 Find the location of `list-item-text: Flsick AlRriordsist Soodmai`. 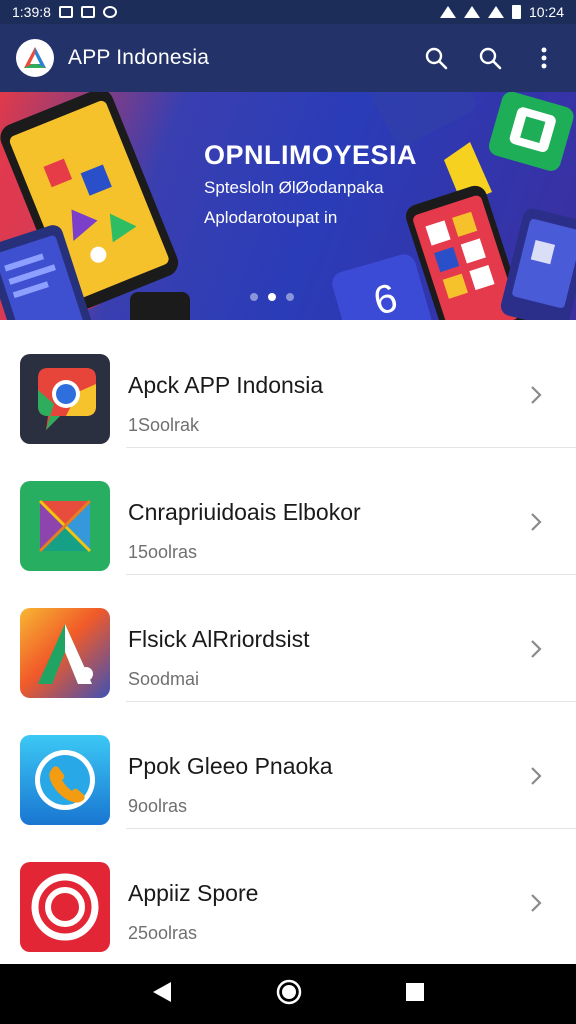

list-item-text: Flsick AlRriordsist Soodmai is located at coordinates (218, 658).